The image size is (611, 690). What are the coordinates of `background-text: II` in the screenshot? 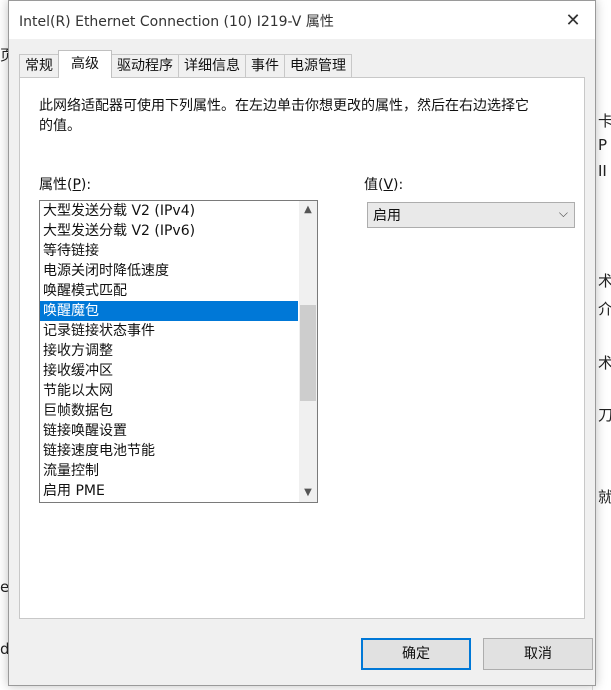 It's located at (602, 171).